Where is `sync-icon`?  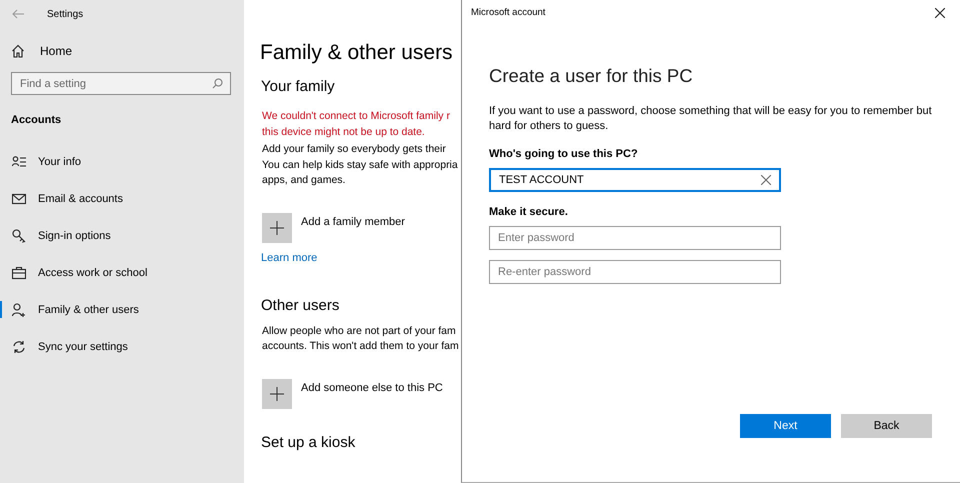
sync-icon is located at coordinates (19, 347).